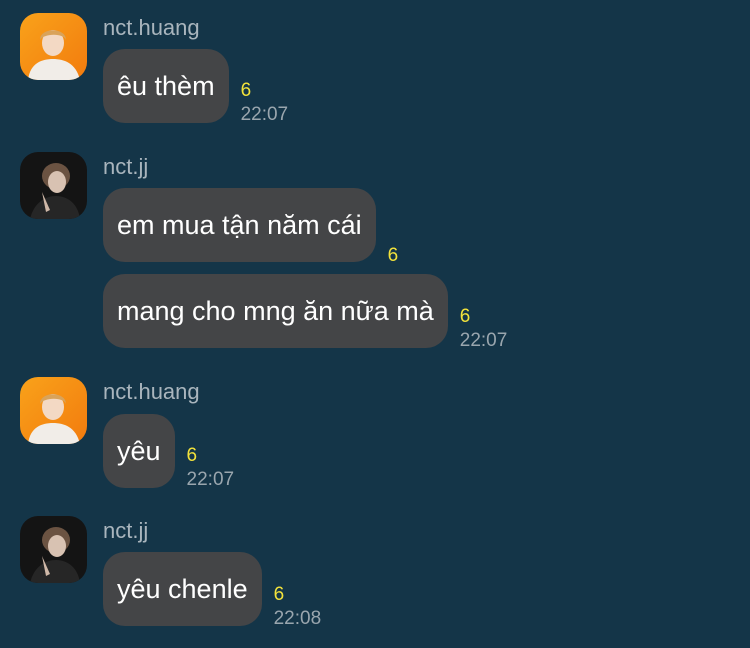 The image size is (750, 648). Describe the element at coordinates (166, 86) in the screenshot. I see `message-bubble: êu thèm` at that location.